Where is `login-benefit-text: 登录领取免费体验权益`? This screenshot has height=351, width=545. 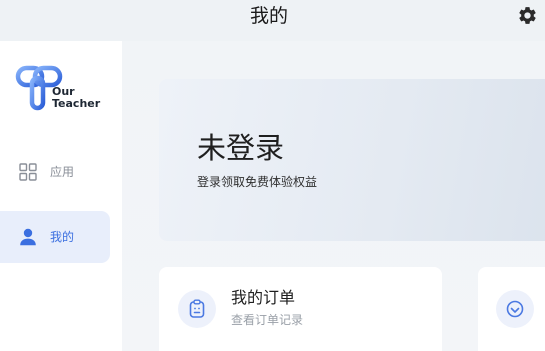 login-benefit-text: 登录领取免费体验权益 is located at coordinates (257, 182).